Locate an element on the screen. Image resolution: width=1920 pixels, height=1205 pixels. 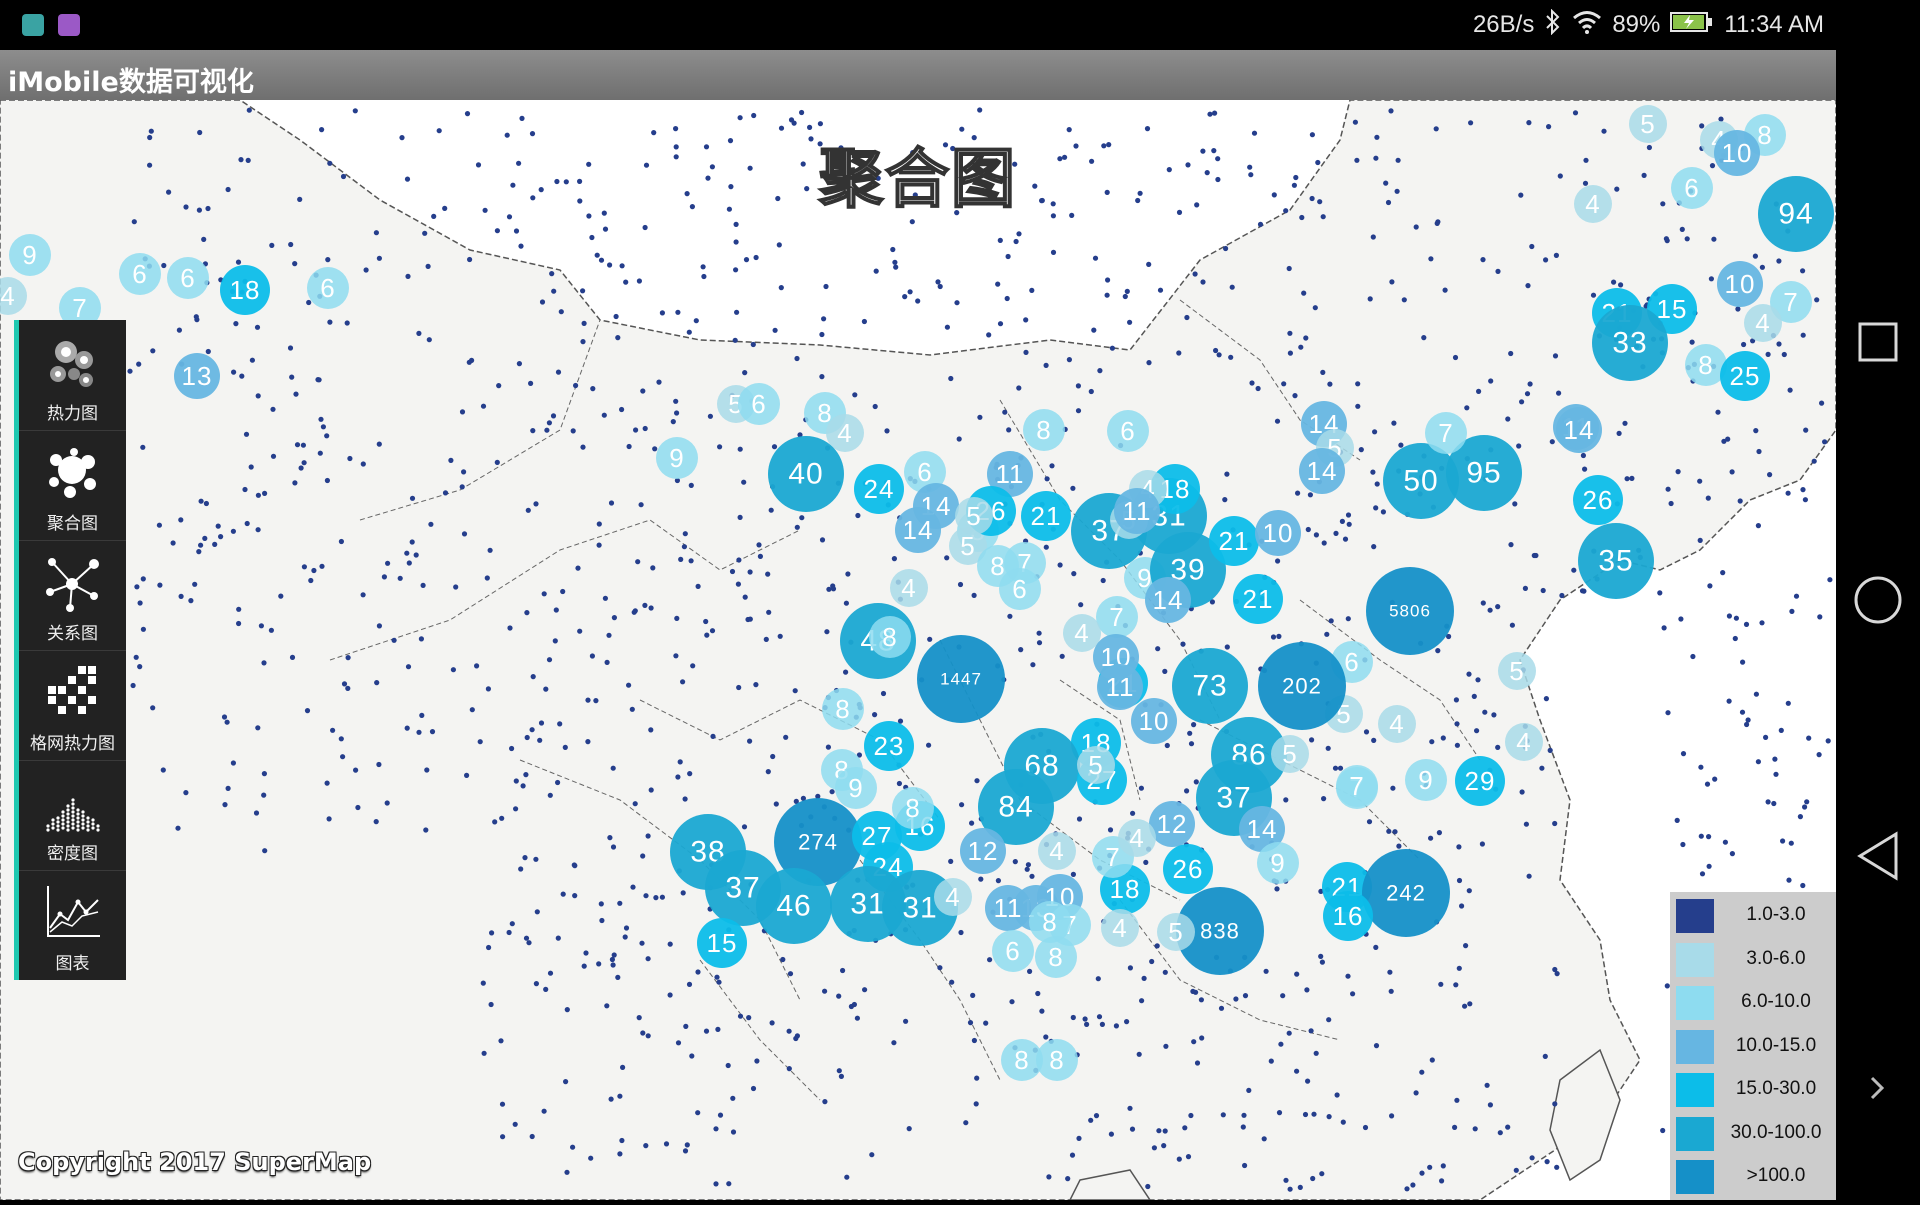
tool-grid-heatmap: 格网热力图 is located at coordinates (72, 705).